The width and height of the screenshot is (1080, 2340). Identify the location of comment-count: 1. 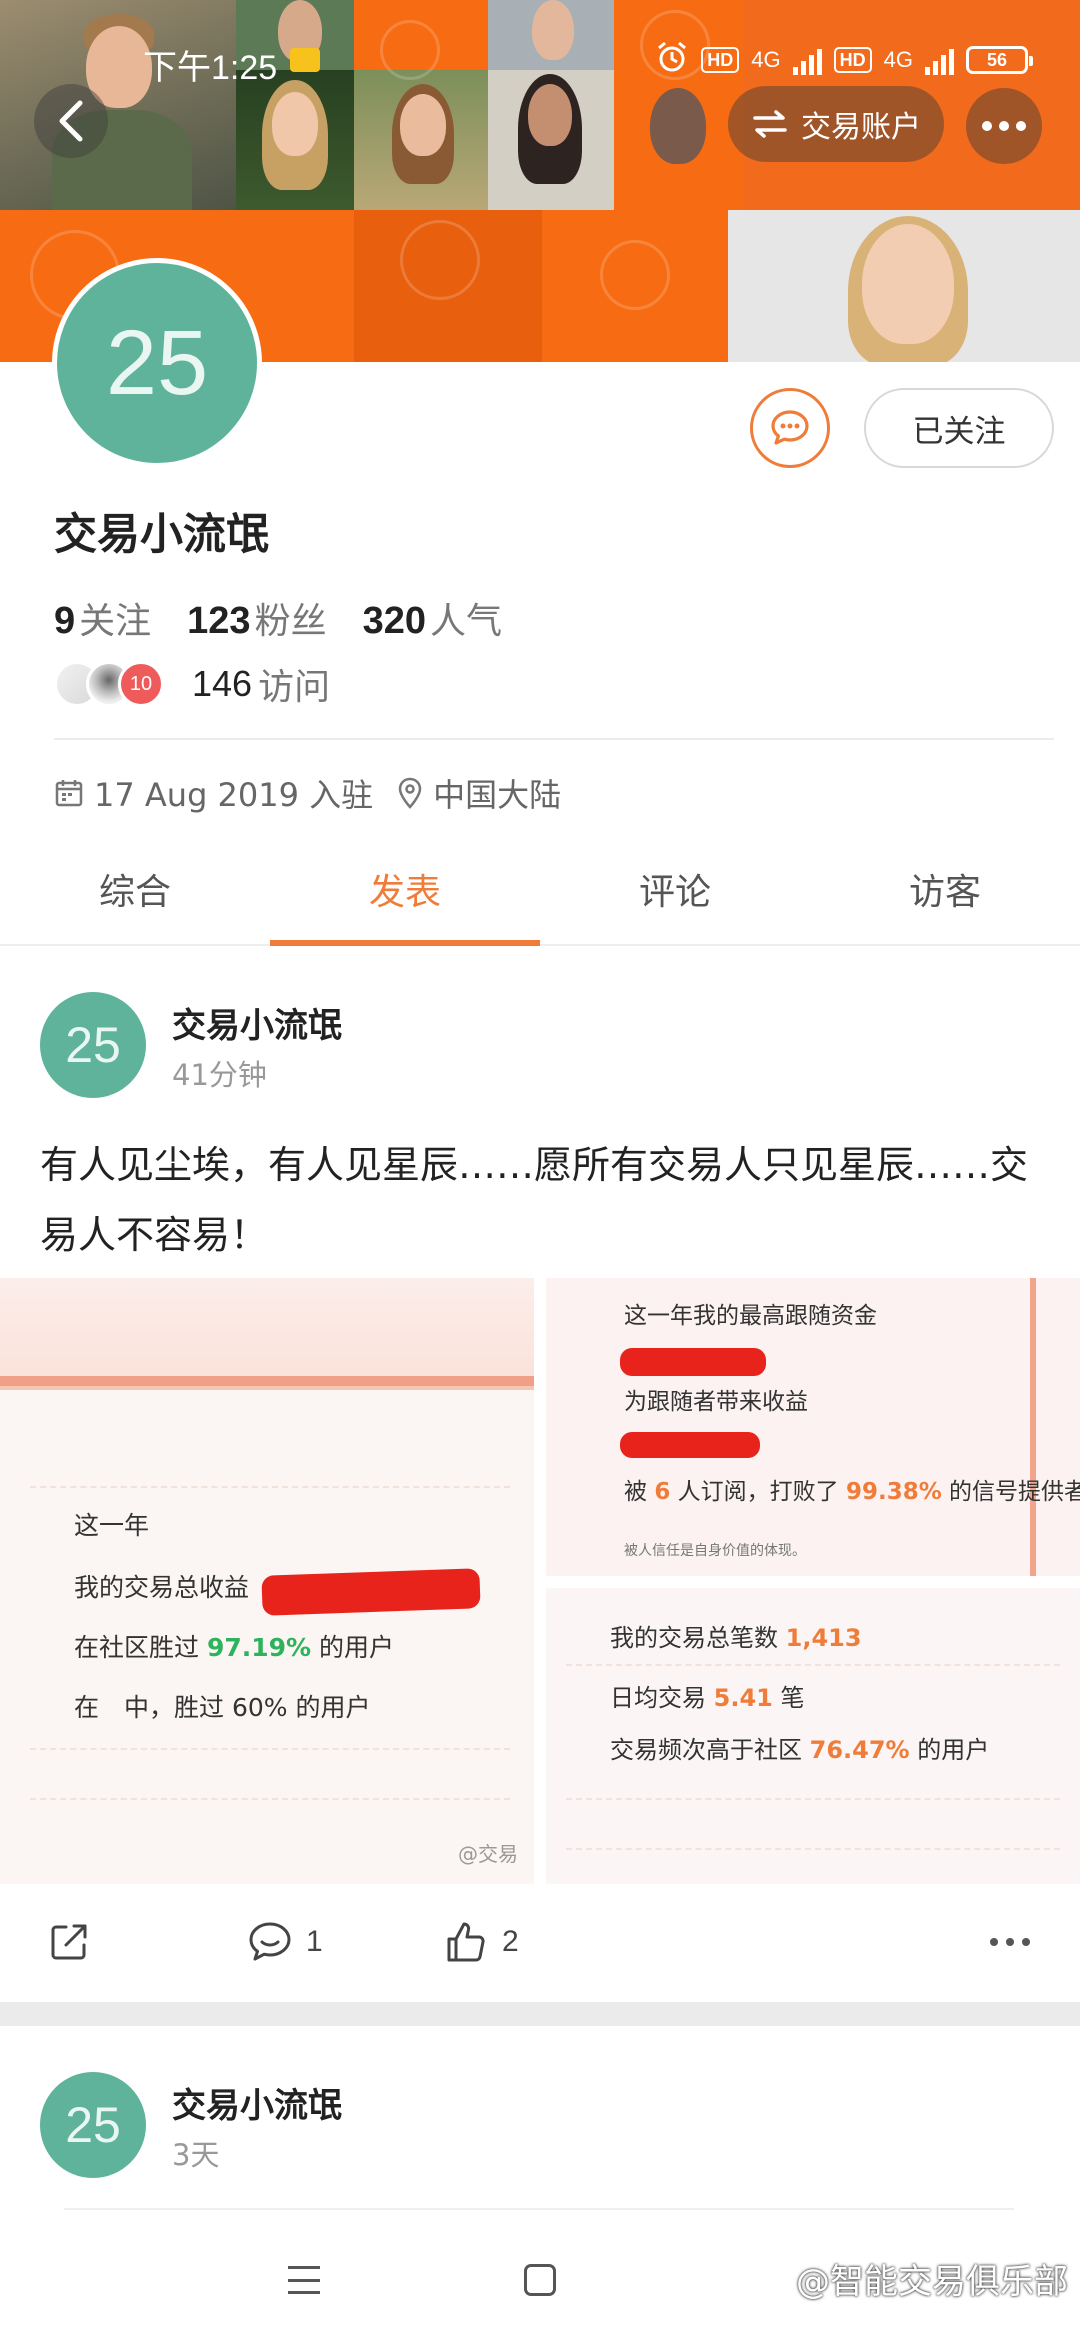
(314, 1941).